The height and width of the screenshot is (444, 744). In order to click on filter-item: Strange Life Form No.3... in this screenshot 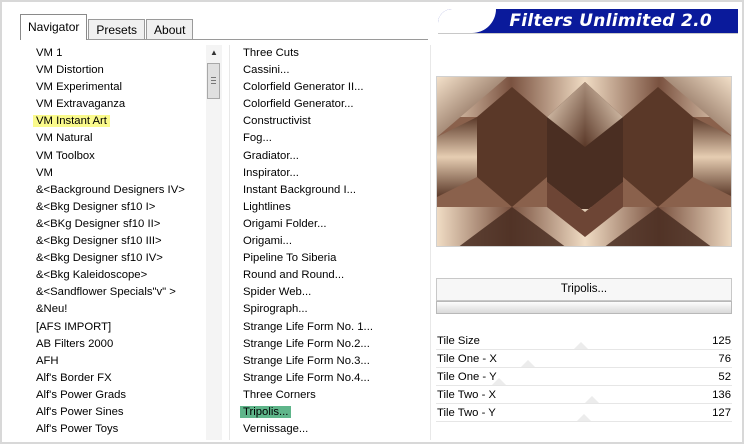, I will do `click(335, 361)`.